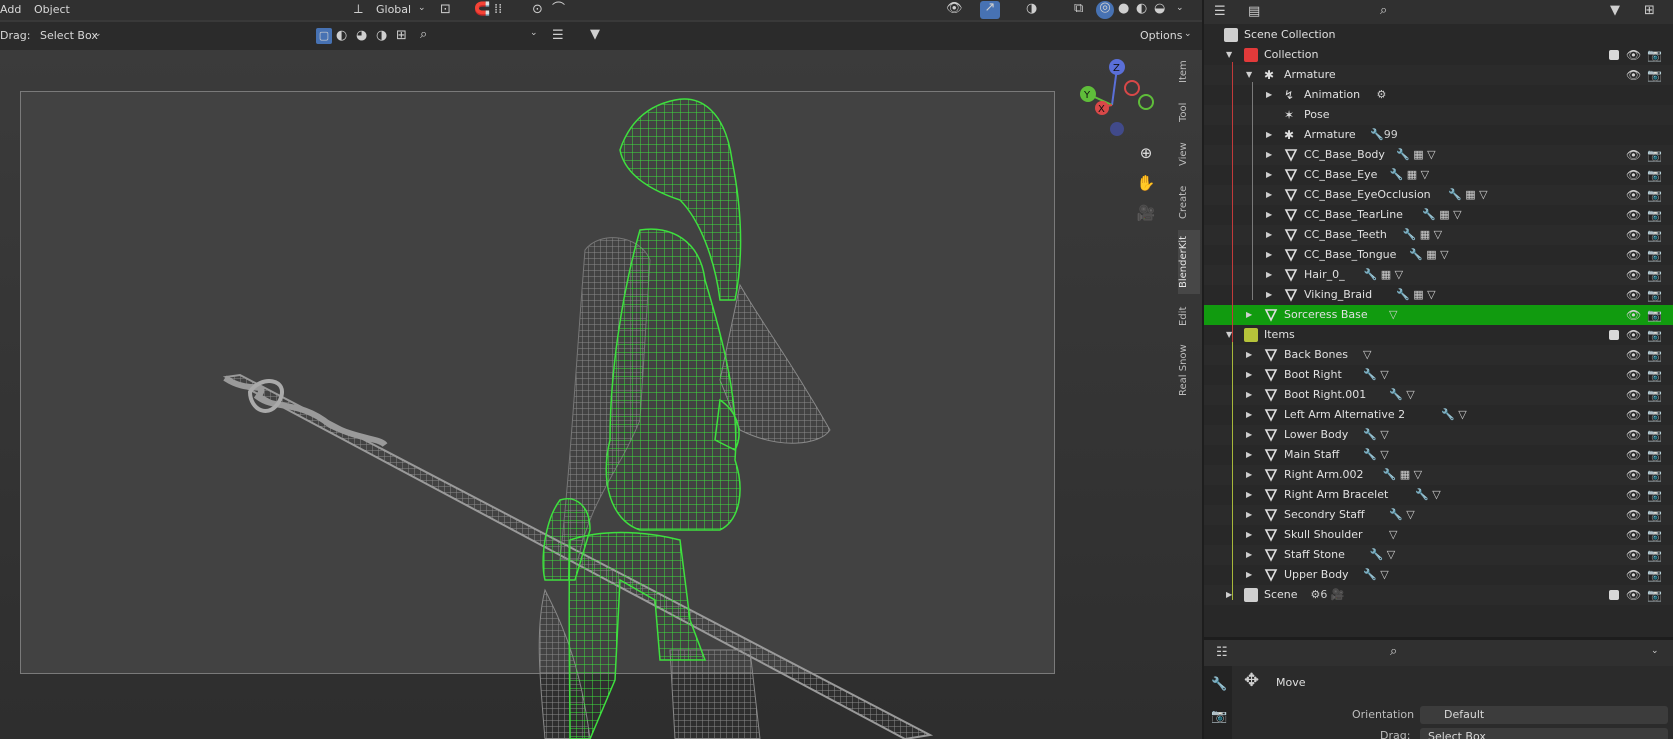  Describe the element at coordinates (1189, 112) in the screenshot. I see `tab-tool: Tool` at that location.